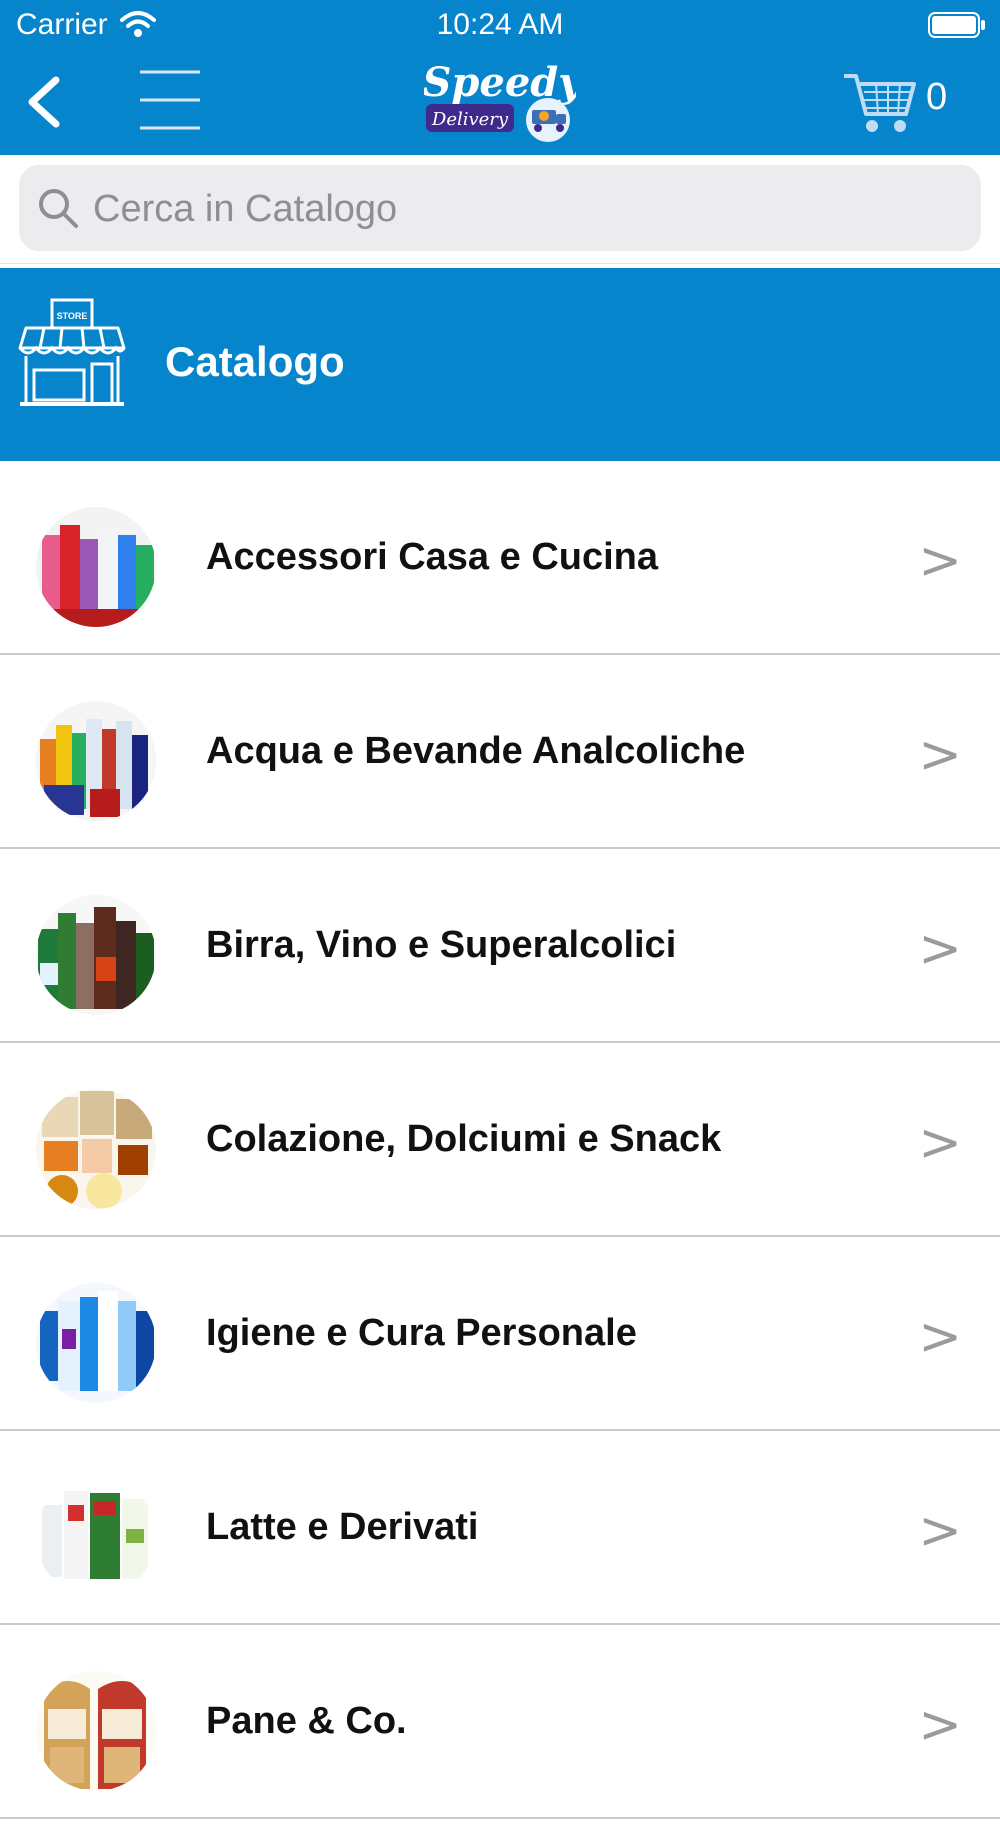 The width and height of the screenshot is (1000, 1825). What do you see at coordinates (441, 945) in the screenshot?
I see `category-label: Birra, Vino e Superalcolici` at bounding box center [441, 945].